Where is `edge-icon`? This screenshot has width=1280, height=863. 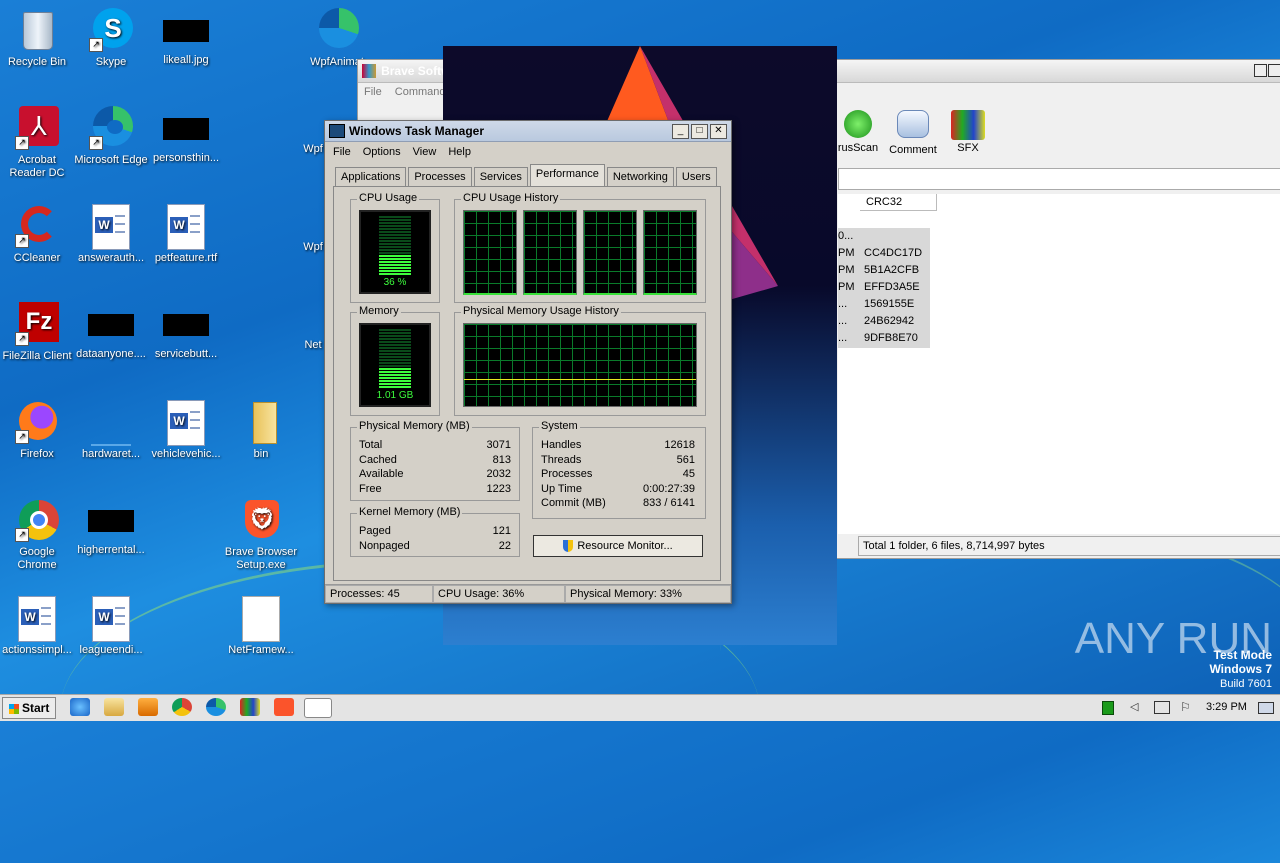 edge-icon is located at coordinates (216, 707).